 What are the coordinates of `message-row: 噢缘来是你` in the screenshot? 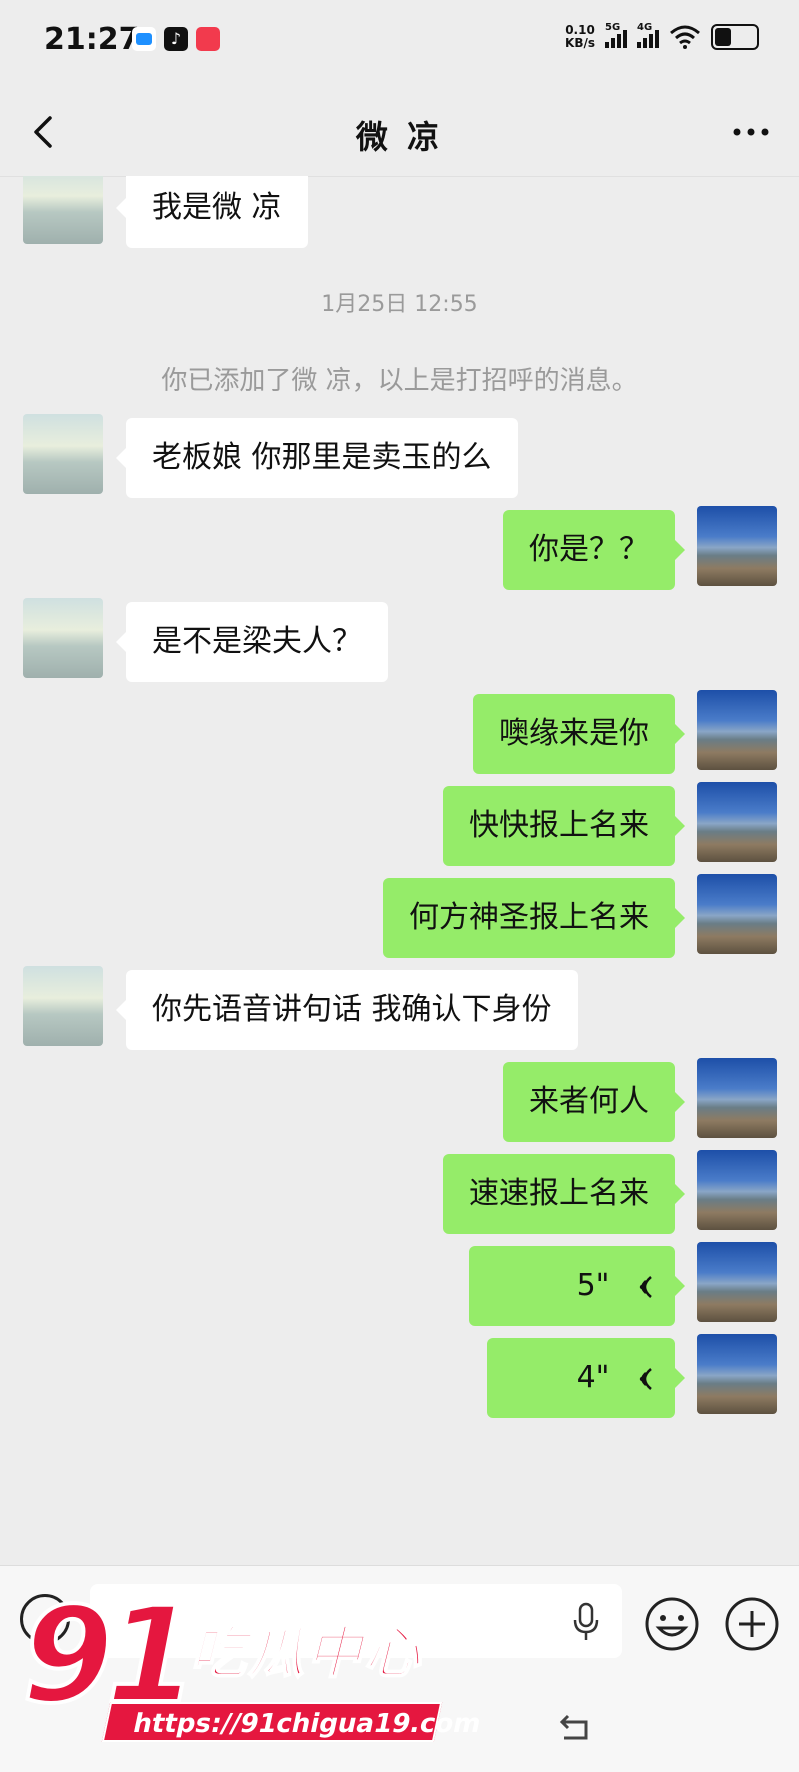 It's located at (399, 734).